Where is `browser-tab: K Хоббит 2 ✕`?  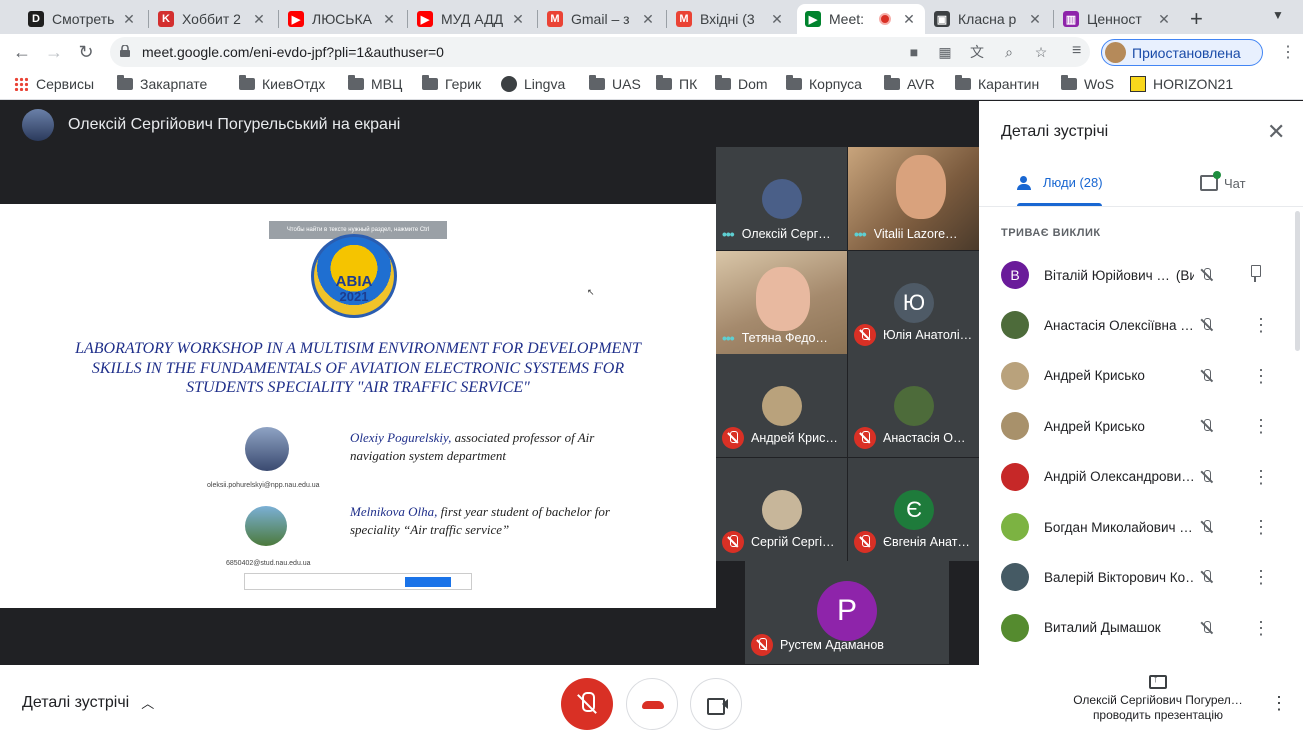 browser-tab: K Хоббит 2 ✕ is located at coordinates (212, 19).